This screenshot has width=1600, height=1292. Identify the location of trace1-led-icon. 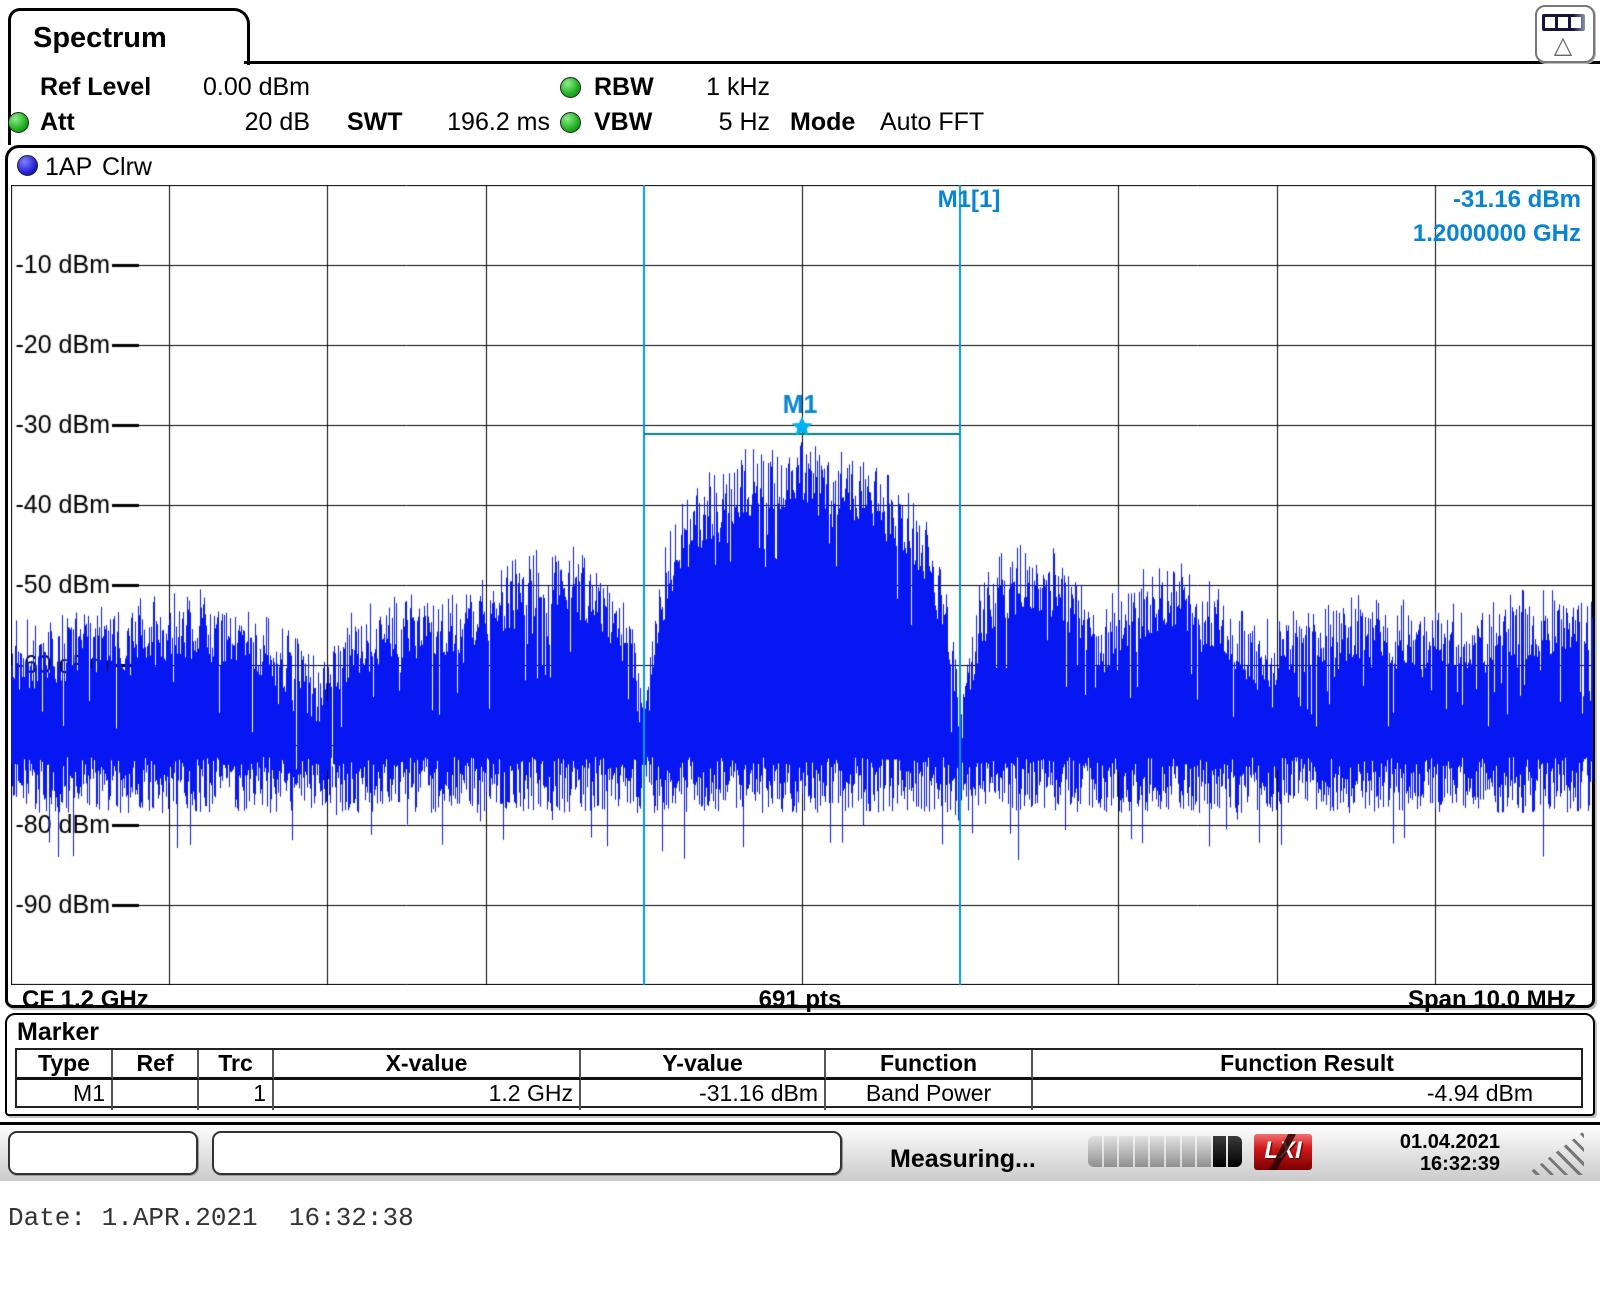
(27, 165).